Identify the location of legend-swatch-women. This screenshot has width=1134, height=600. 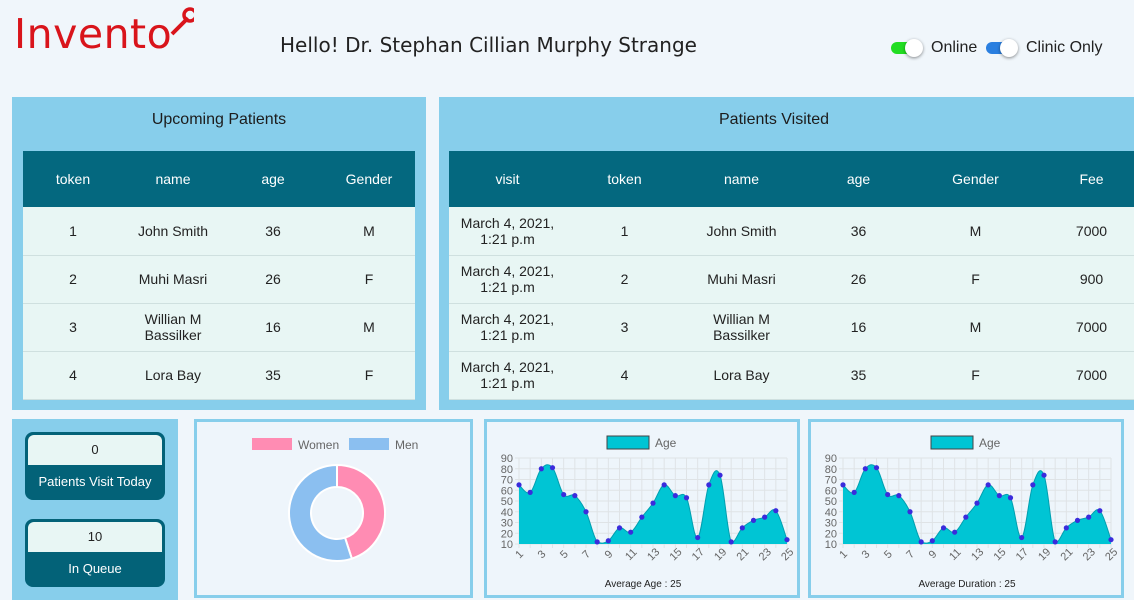
(272, 444).